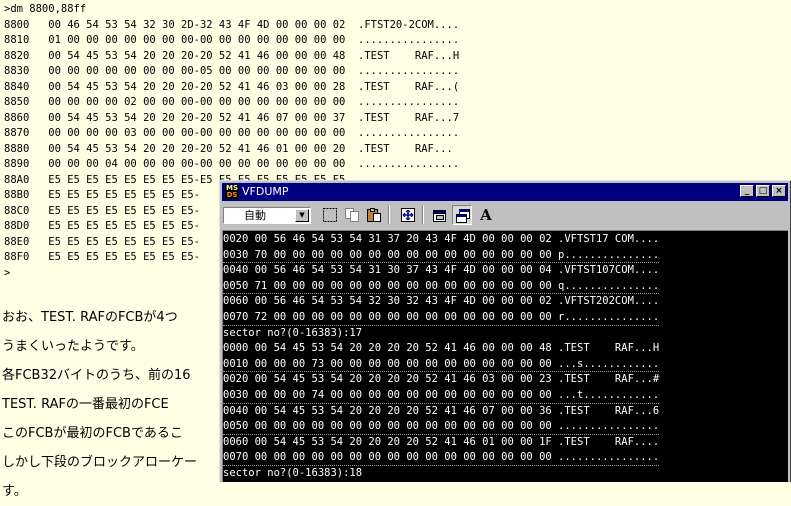 The height and width of the screenshot is (506, 791). I want to click on background-windows-icon, so click(463, 216).